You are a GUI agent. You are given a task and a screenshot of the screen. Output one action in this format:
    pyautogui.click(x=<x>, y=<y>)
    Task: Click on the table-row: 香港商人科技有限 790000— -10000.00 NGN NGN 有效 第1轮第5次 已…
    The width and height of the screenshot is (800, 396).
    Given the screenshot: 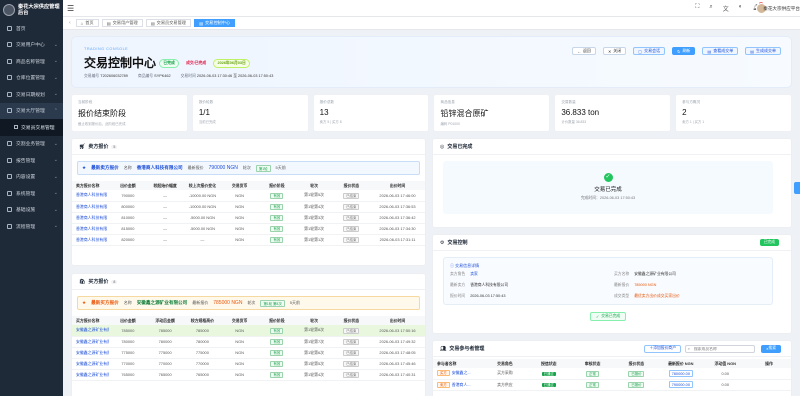 What is the action you would take?
    pyautogui.click(x=248, y=196)
    